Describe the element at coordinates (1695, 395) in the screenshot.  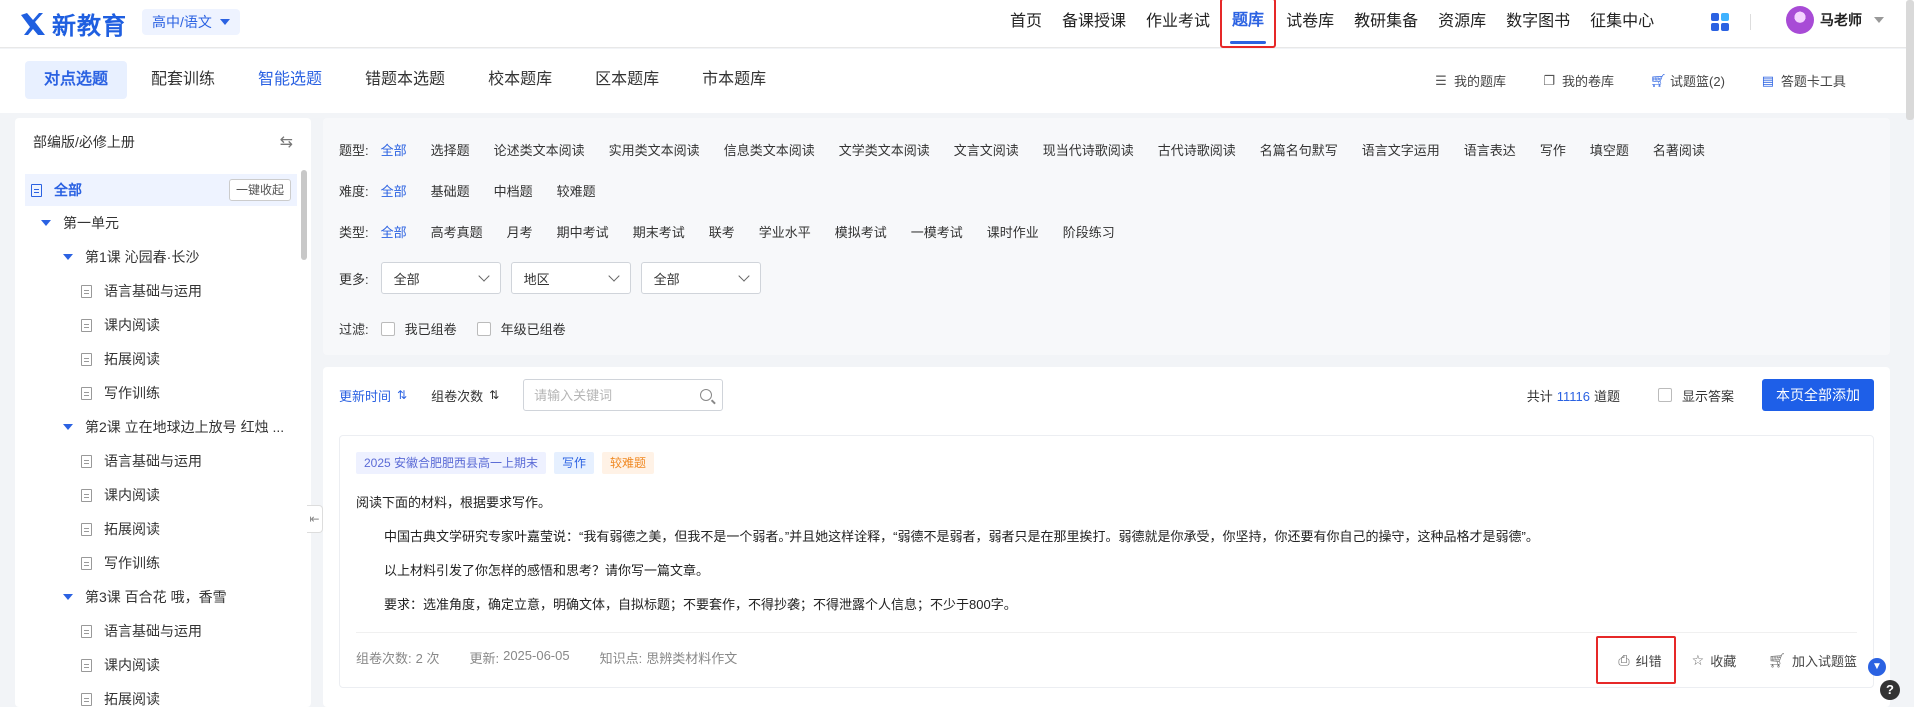
I see `show-answer-toggle: 显示答案` at that location.